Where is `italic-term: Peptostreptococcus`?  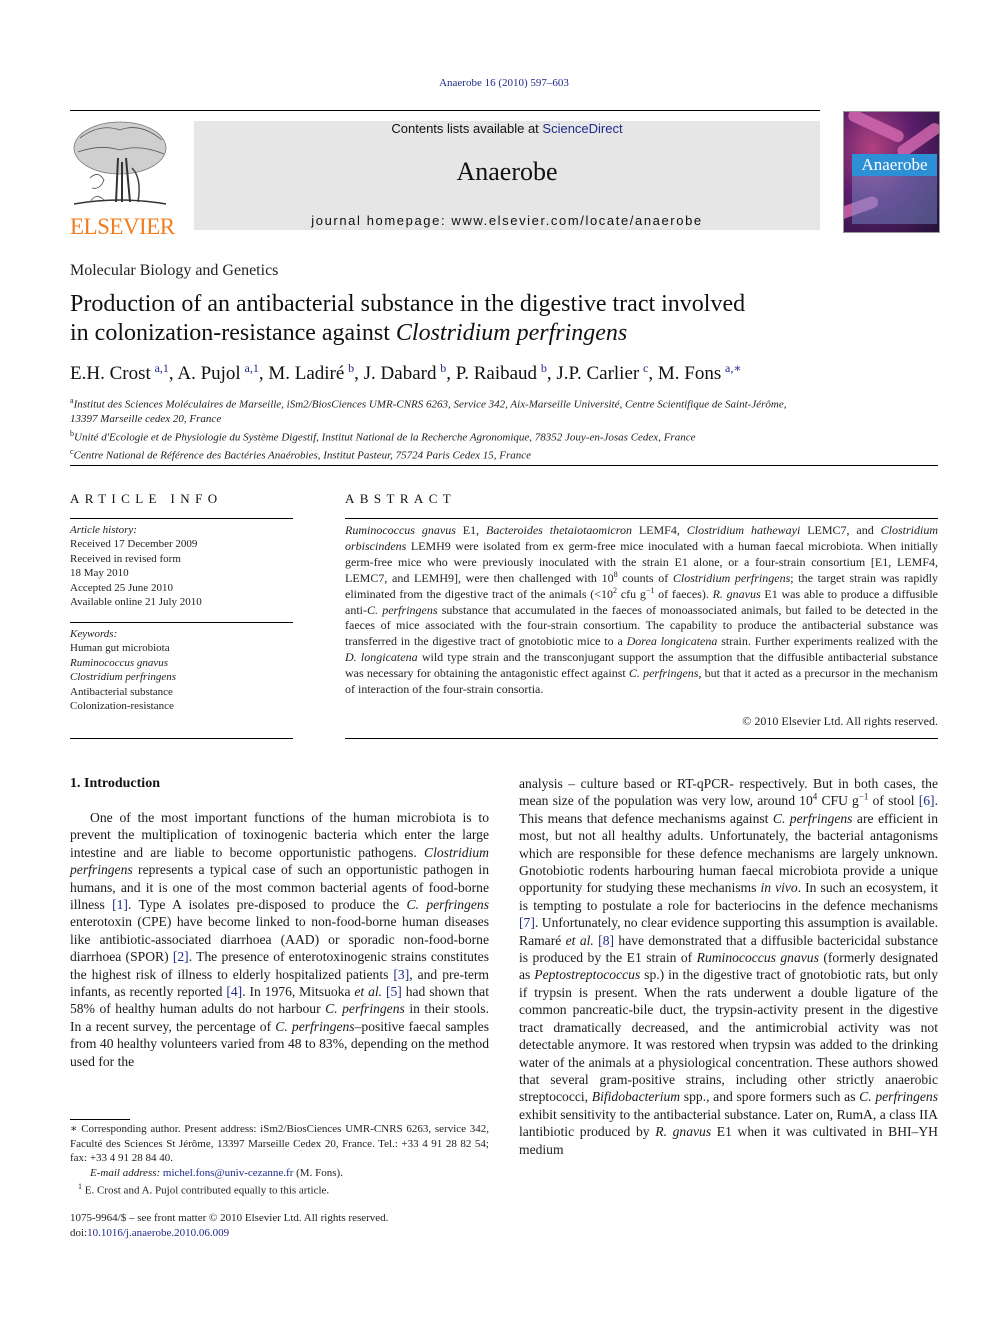
italic-term: Peptostreptococcus is located at coordinates (587, 975).